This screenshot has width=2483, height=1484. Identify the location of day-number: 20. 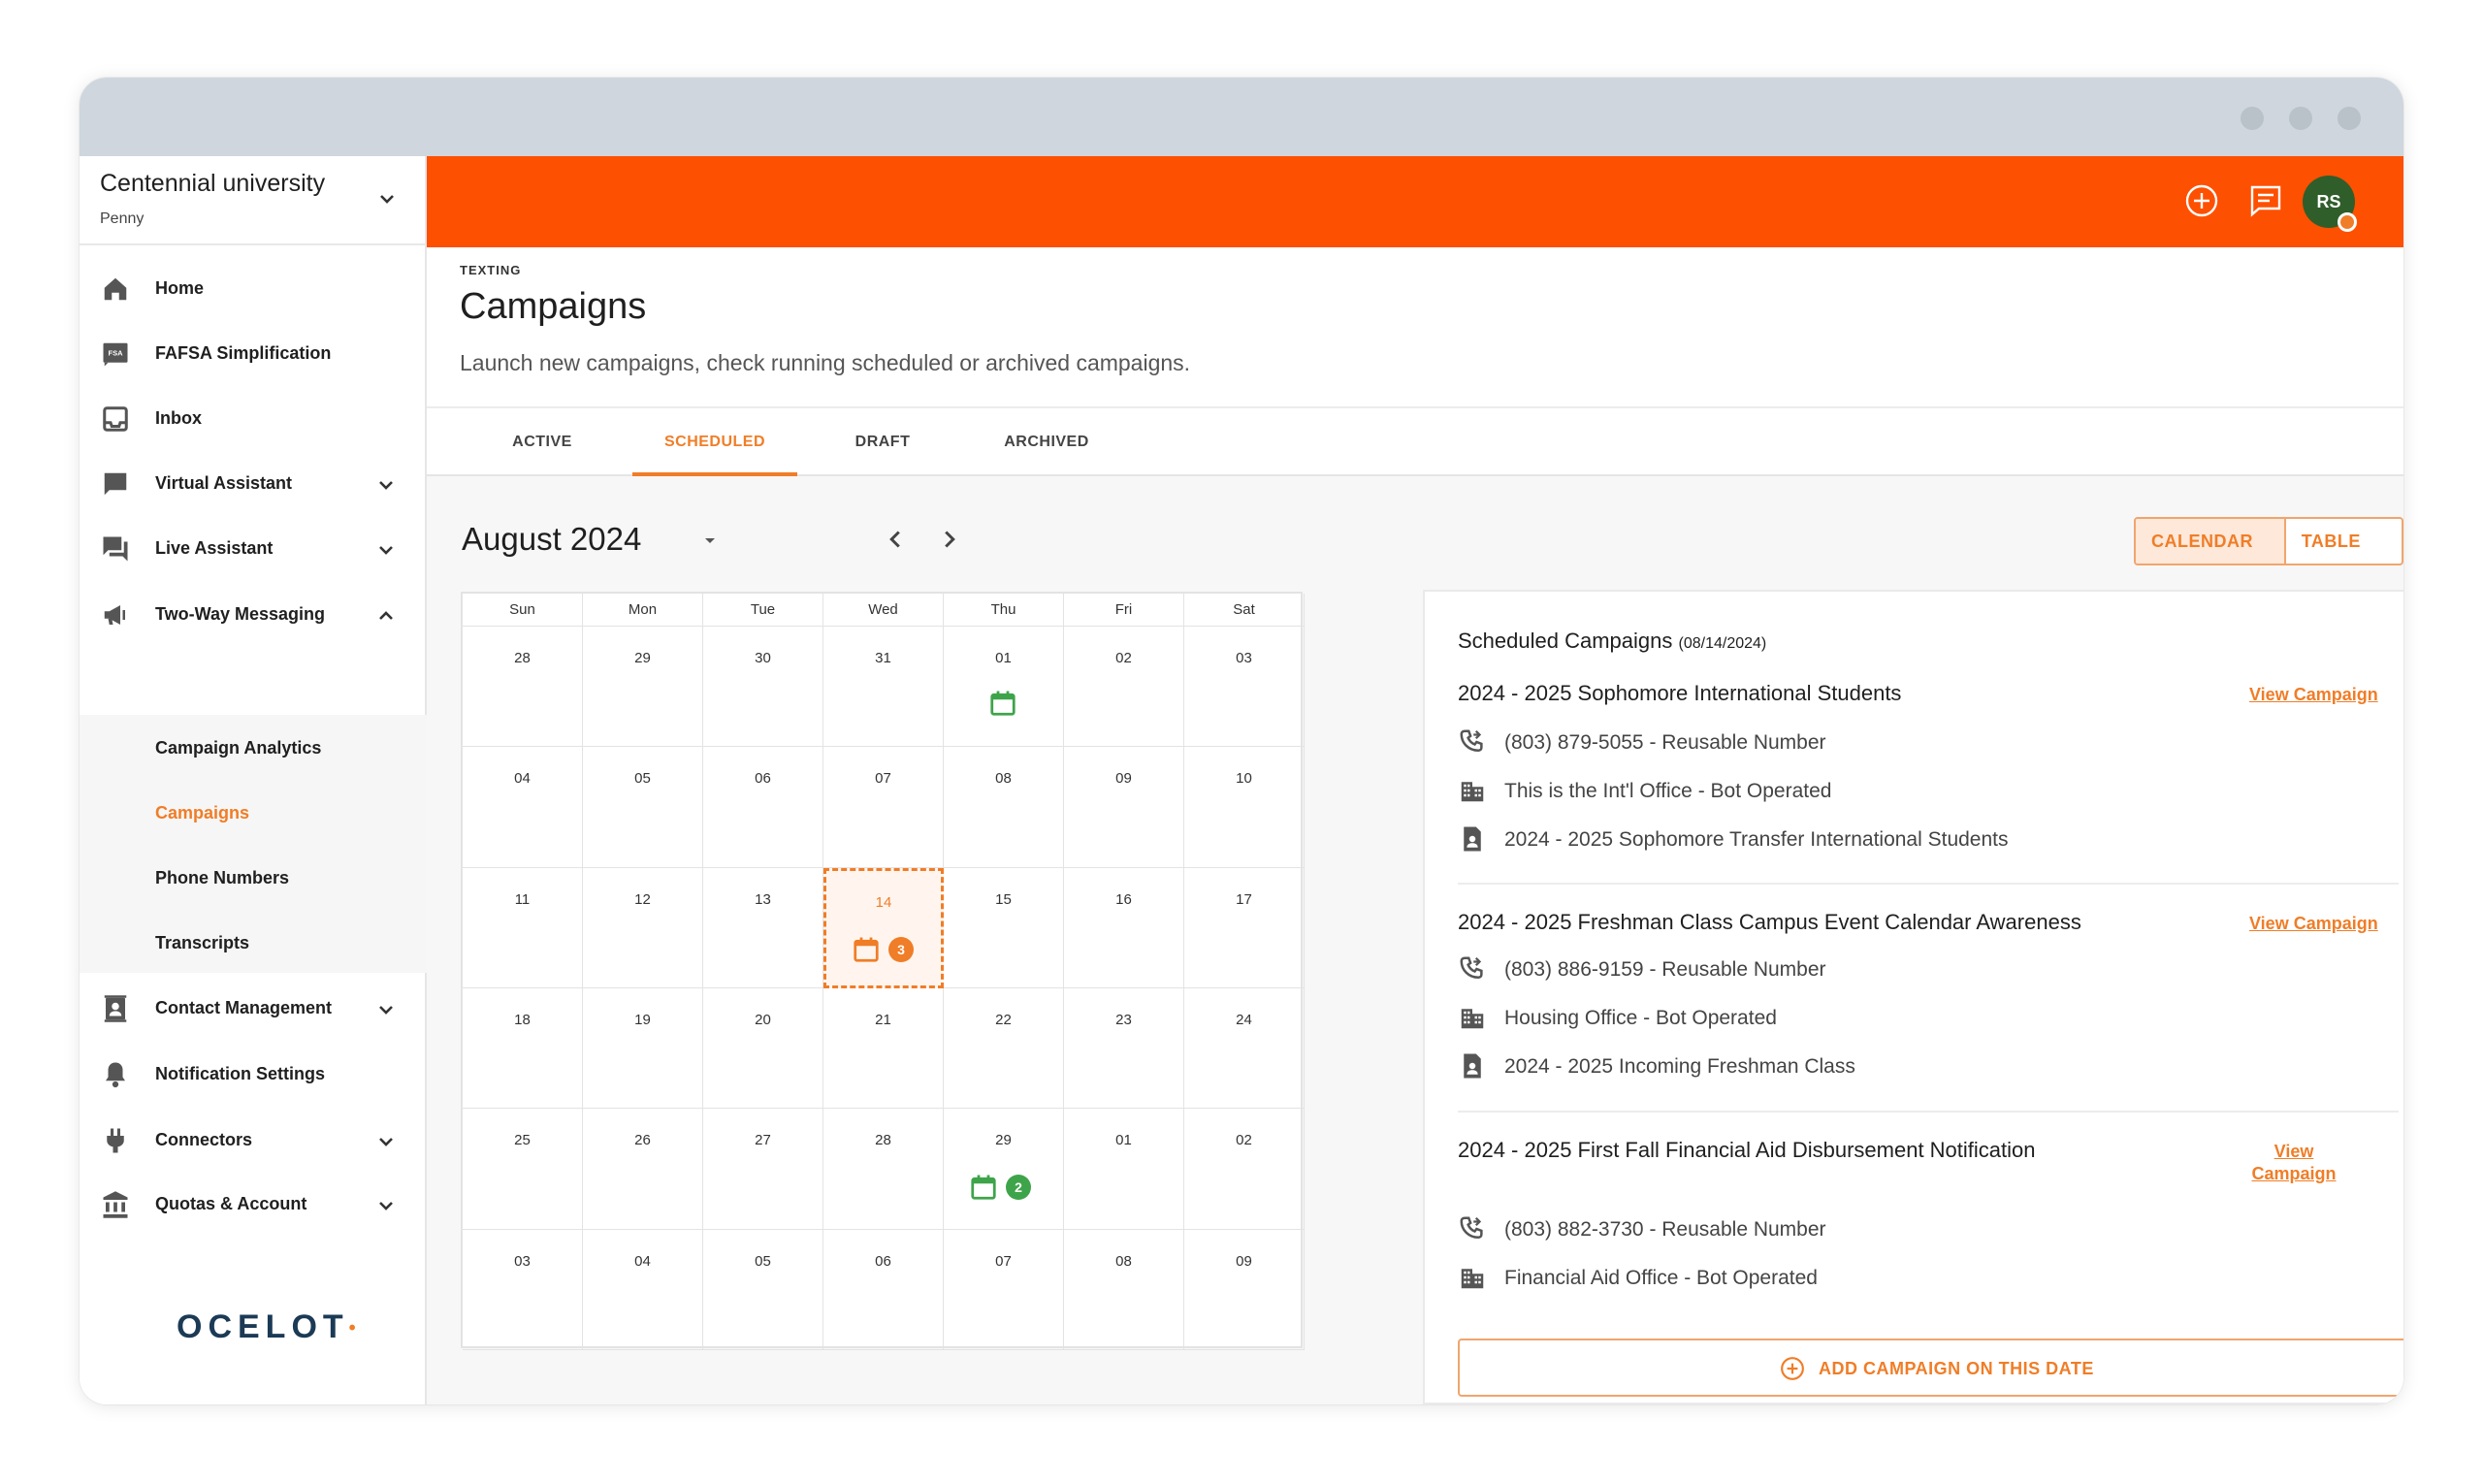
(763, 1020).